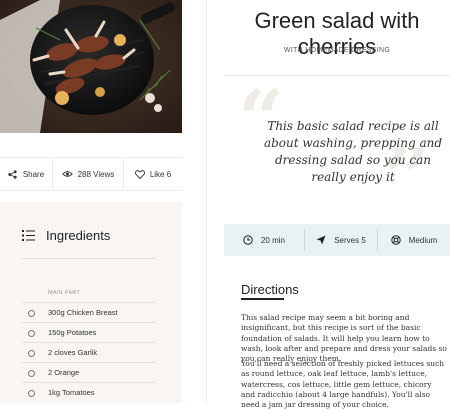 This screenshot has height=410, width=450. What do you see at coordinates (71, 392) in the screenshot?
I see `ingredient-text: 1kg Tomatoes` at bounding box center [71, 392].